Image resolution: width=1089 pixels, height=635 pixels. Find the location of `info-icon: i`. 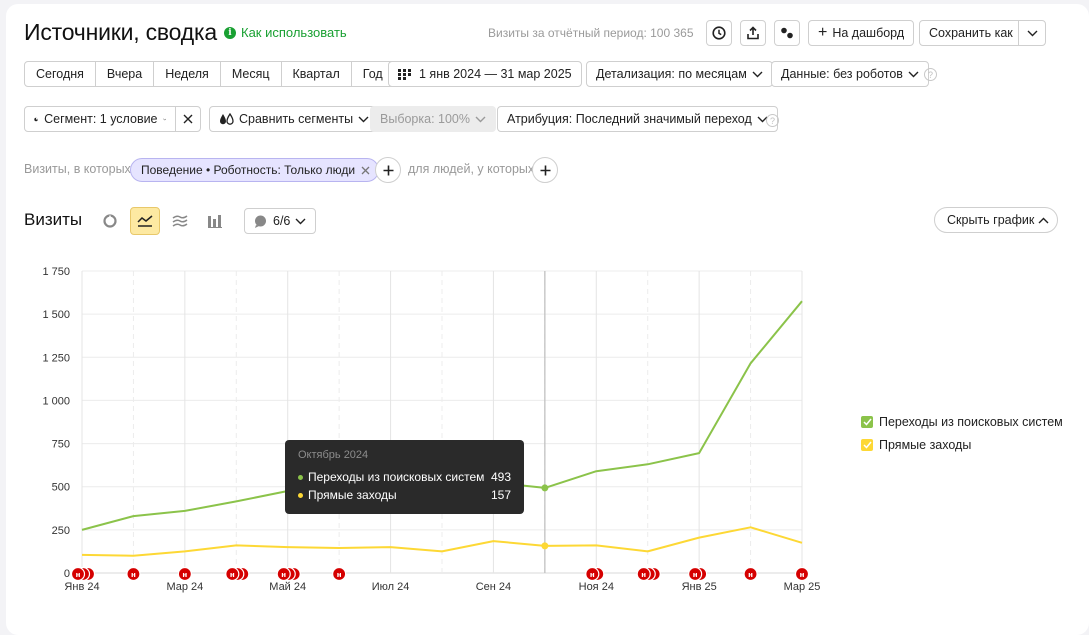

info-icon: i is located at coordinates (230, 32).